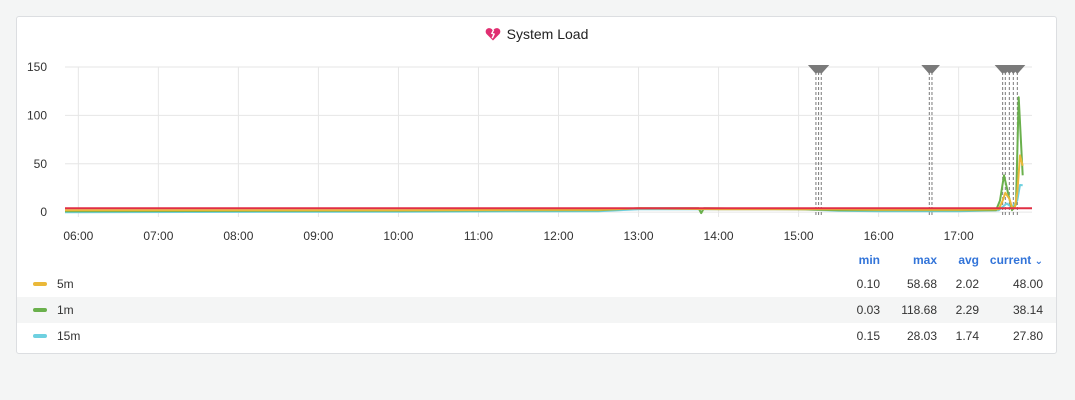  I want to click on legend-row-15m: 15m 0.15 28.03 1.74 27.80, so click(536, 336).